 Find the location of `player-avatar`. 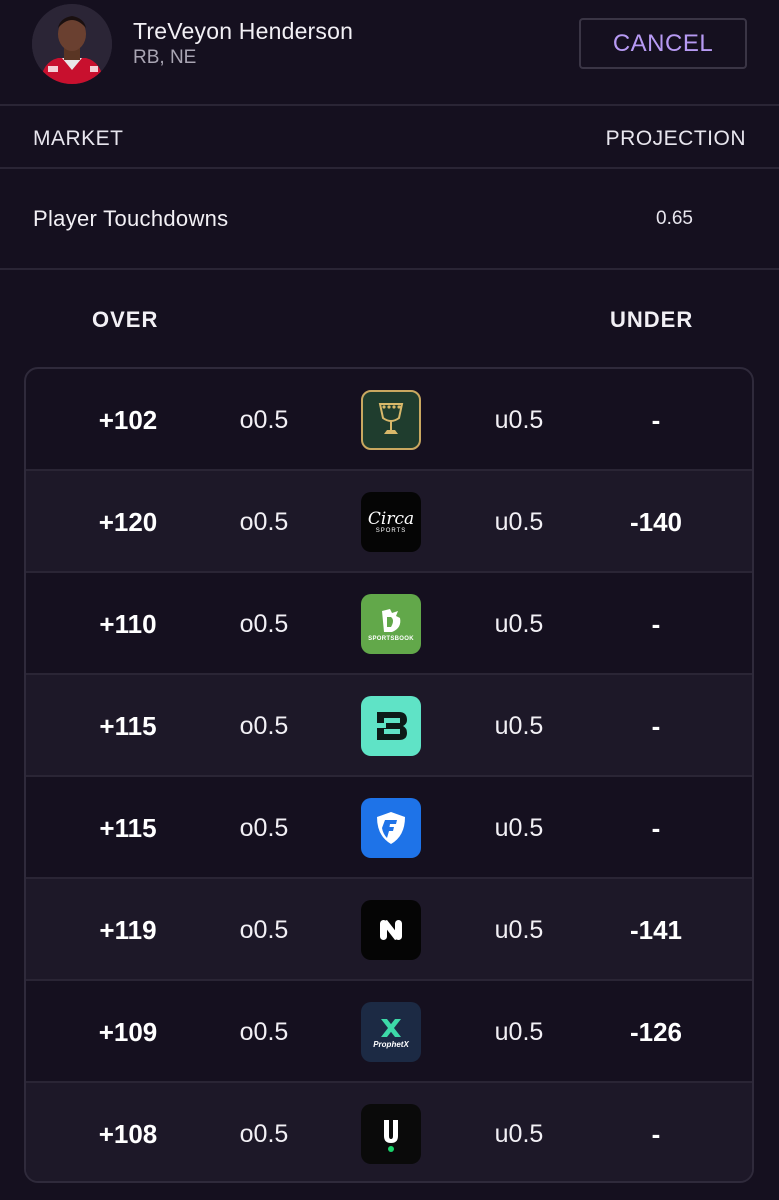

player-avatar is located at coordinates (72, 44).